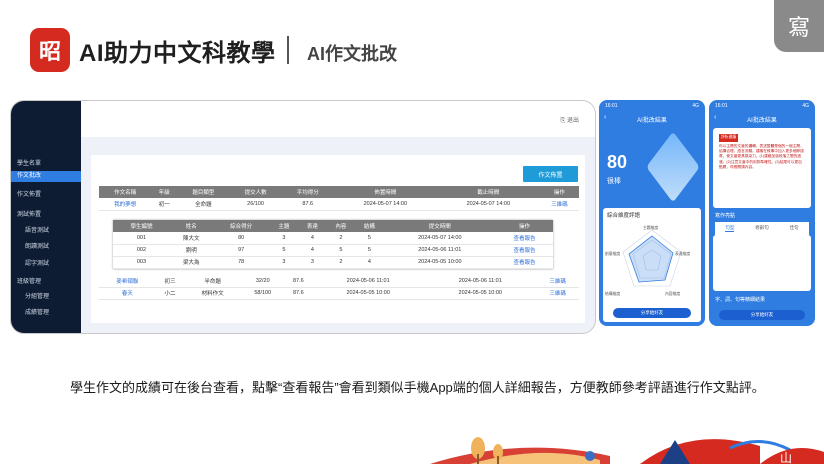 The height and width of the screenshot is (464, 824). I want to click on col-header: 內容, so click(341, 226).